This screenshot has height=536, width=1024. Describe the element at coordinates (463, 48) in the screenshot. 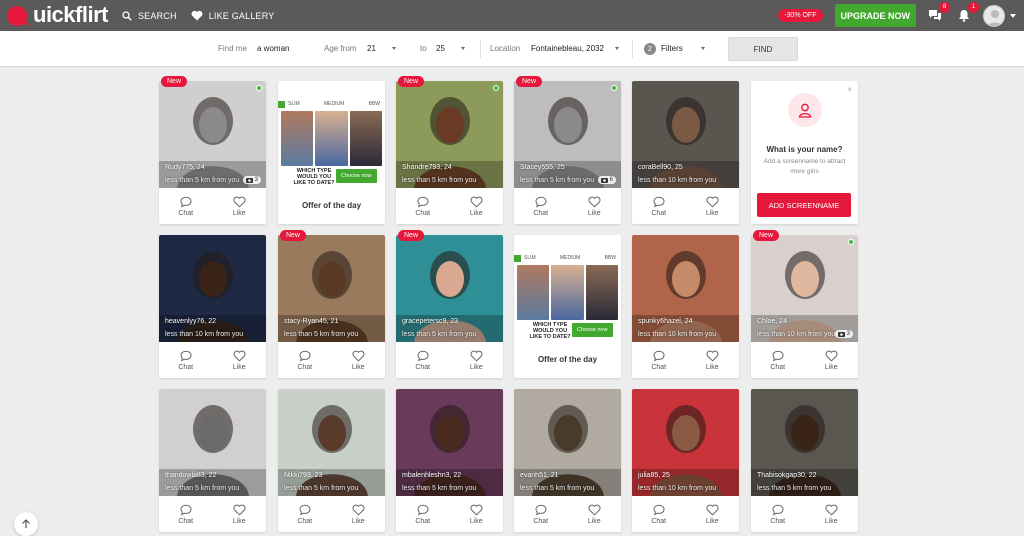

I see `age-to-caret-icon` at that location.